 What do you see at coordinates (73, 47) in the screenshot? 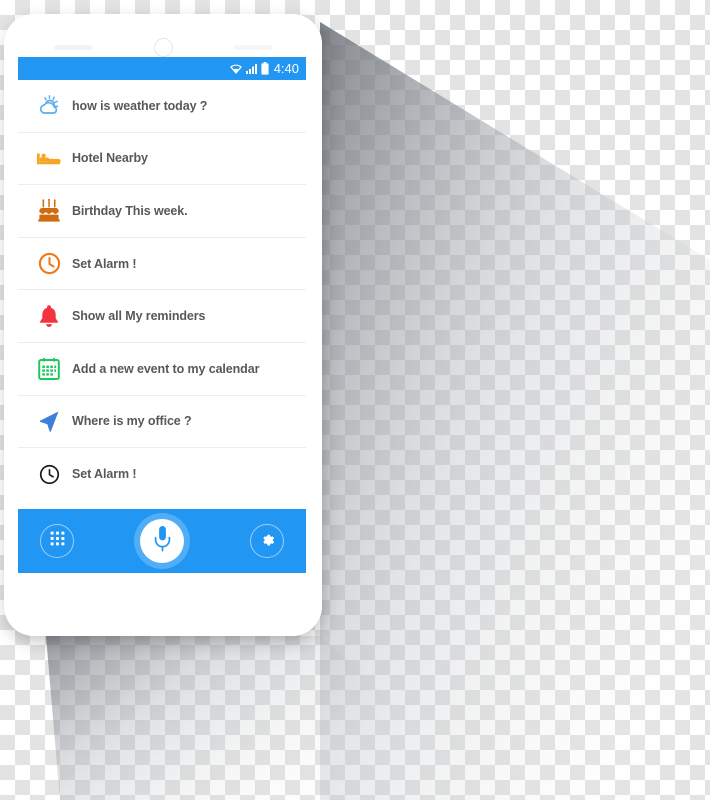
I see `speaker-grill-icon` at bounding box center [73, 47].